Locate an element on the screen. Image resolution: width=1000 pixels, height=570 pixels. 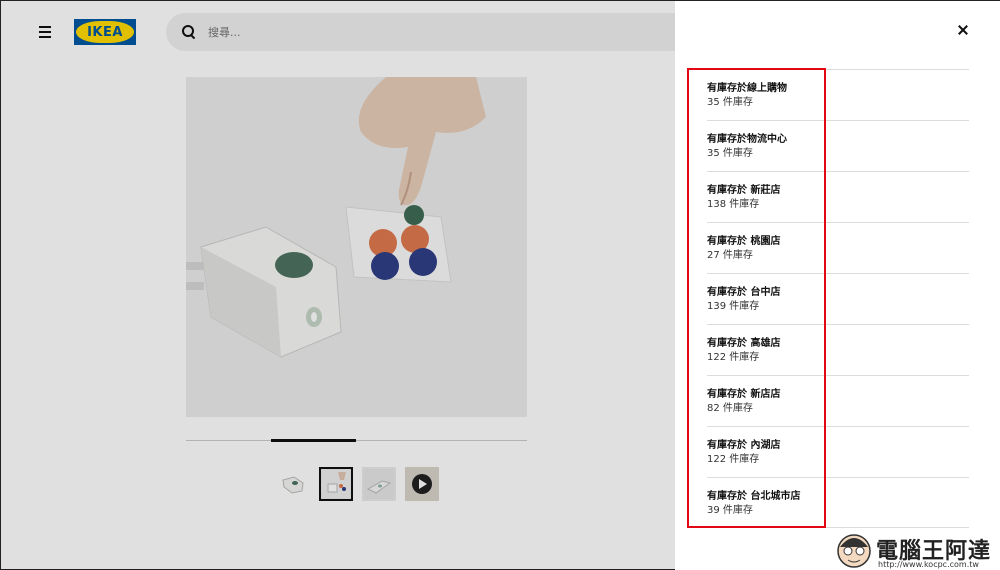
watermark: 電腦王阿達 http://www.kocpc.com.tw is located at coordinates (917, 548).